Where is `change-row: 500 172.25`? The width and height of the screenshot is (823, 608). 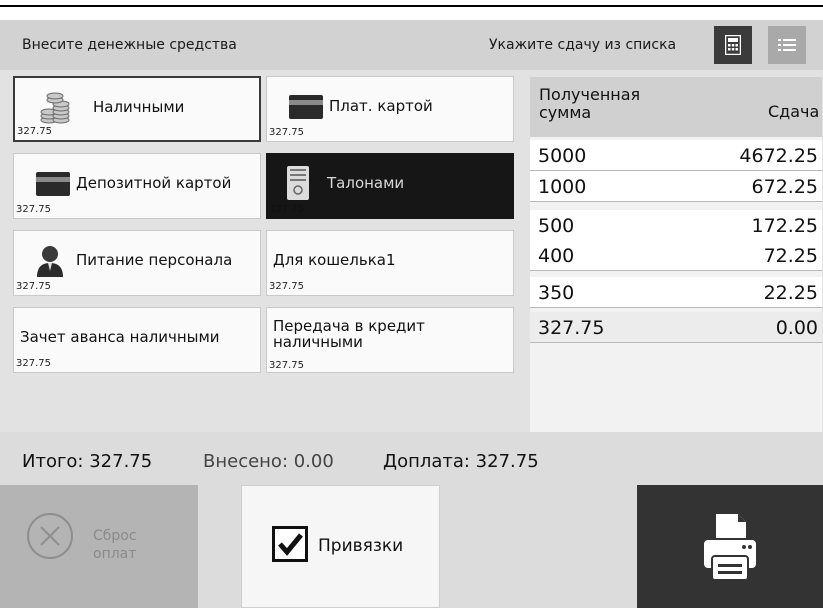
change-row: 500 172.25 is located at coordinates (676, 225).